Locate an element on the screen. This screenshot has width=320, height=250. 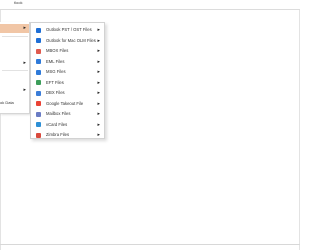
mbox-icon is located at coordinates (38, 51).